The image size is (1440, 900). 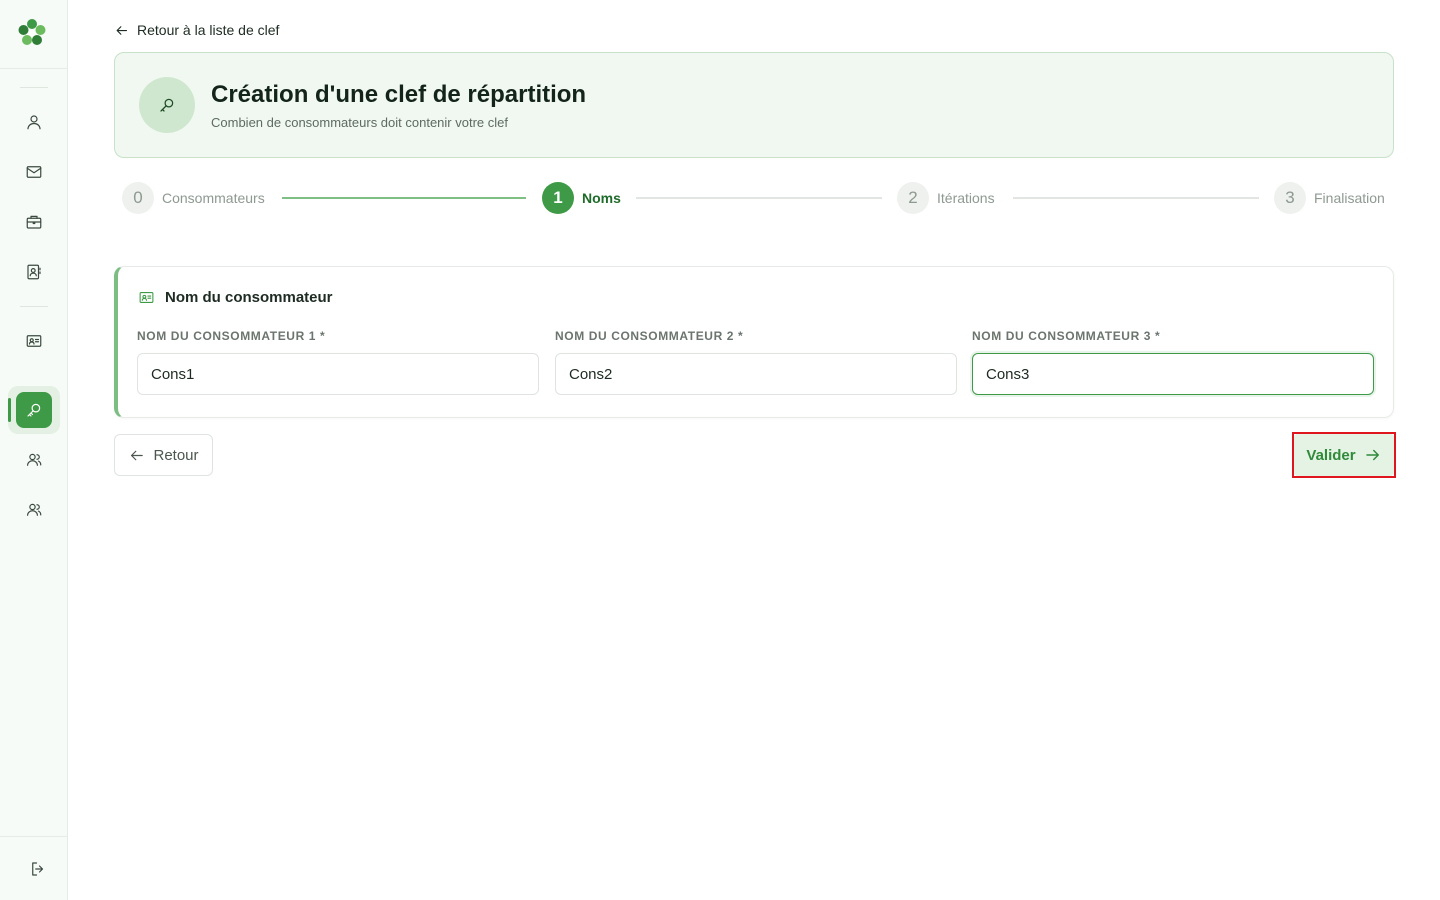 What do you see at coordinates (1372, 455) in the screenshot?
I see `arrow-right-icon` at bounding box center [1372, 455].